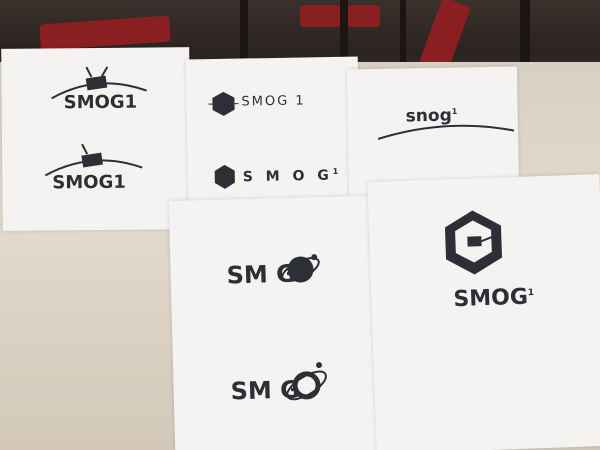 The image size is (600, 450). I want to click on logo-wordmark: S M O G1, so click(292, 176).